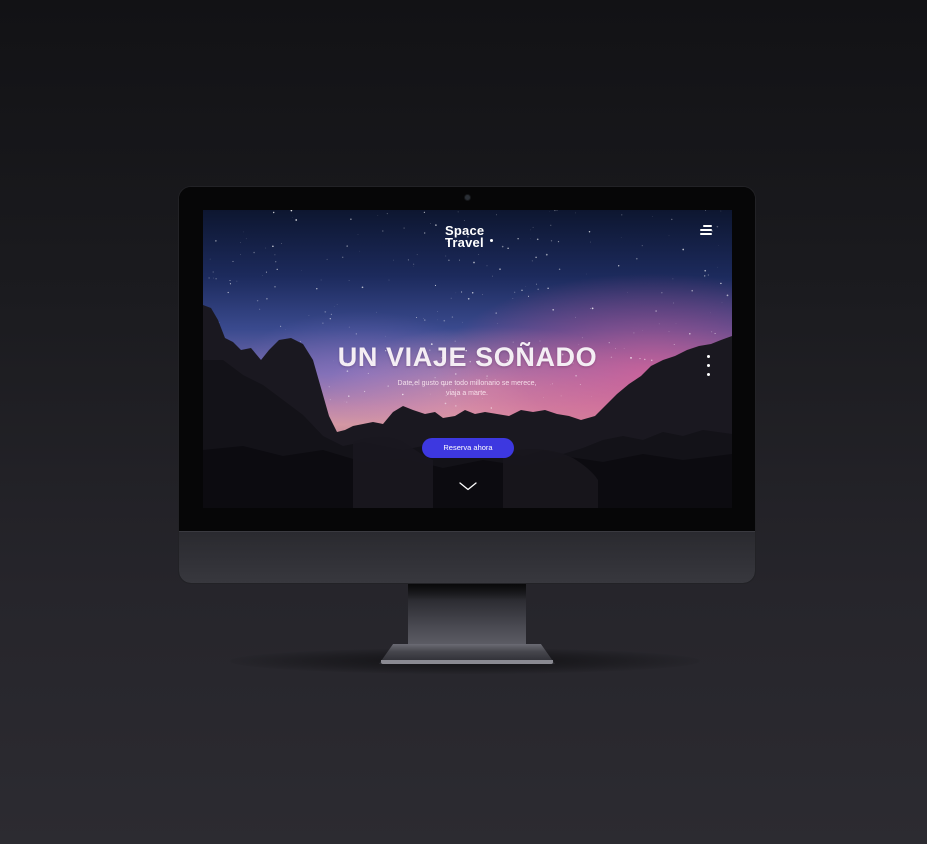 The image size is (927, 844). I want to click on webcam-icon, so click(467, 197).